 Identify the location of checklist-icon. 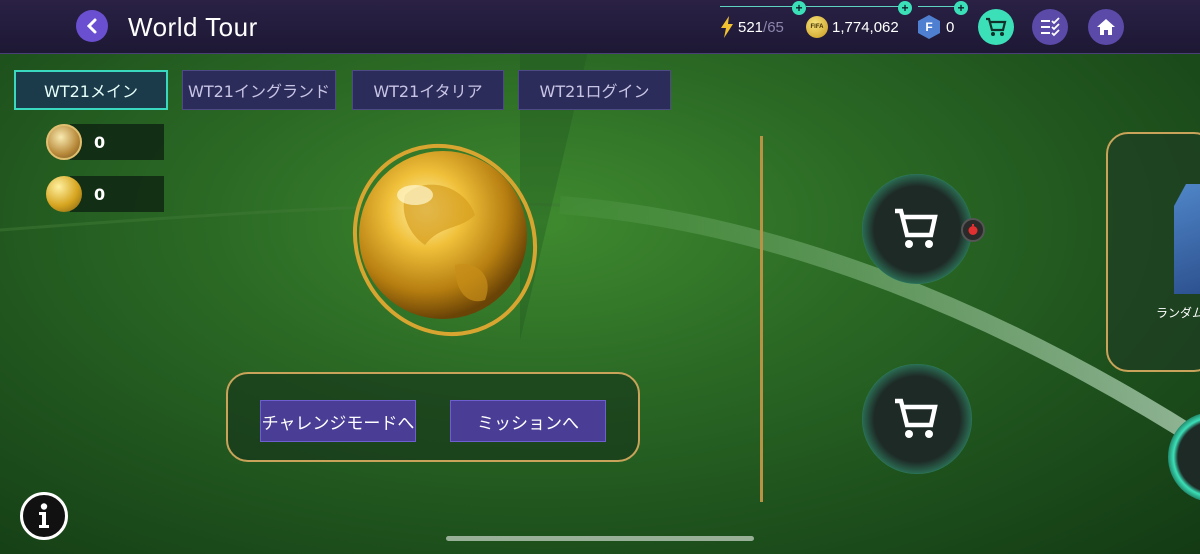
(1050, 27).